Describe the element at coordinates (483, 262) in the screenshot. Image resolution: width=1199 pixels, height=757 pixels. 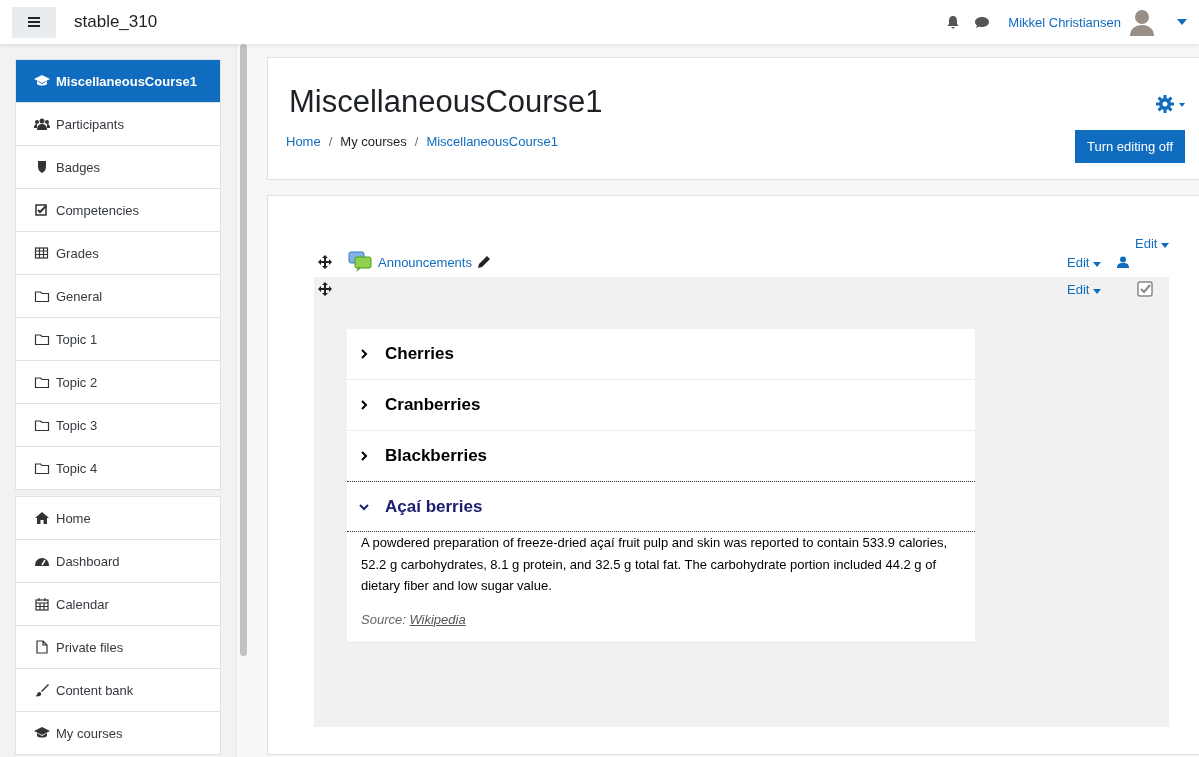
I see `pencil-icon` at that location.